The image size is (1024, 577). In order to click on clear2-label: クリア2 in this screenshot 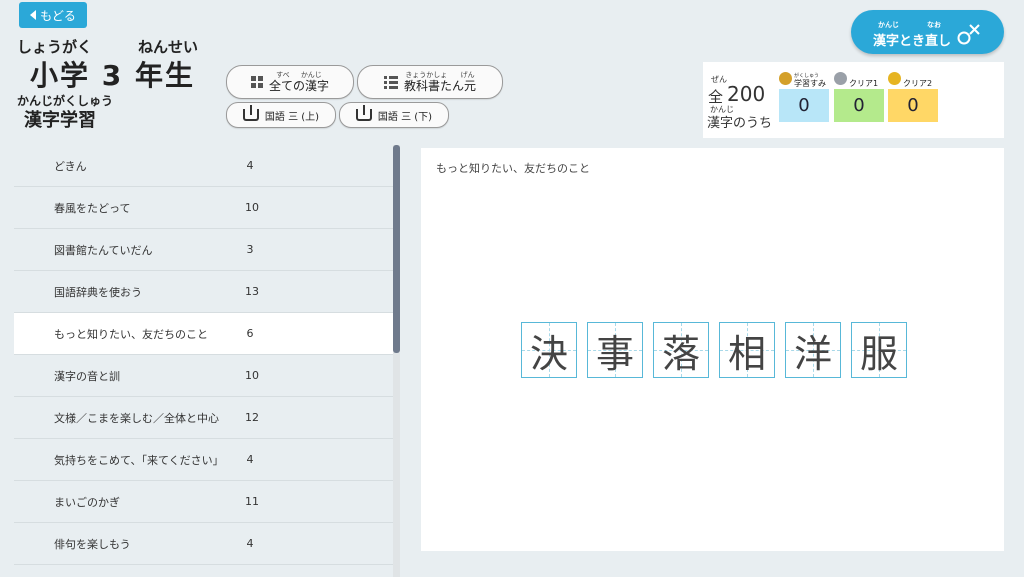, I will do `click(918, 83)`.